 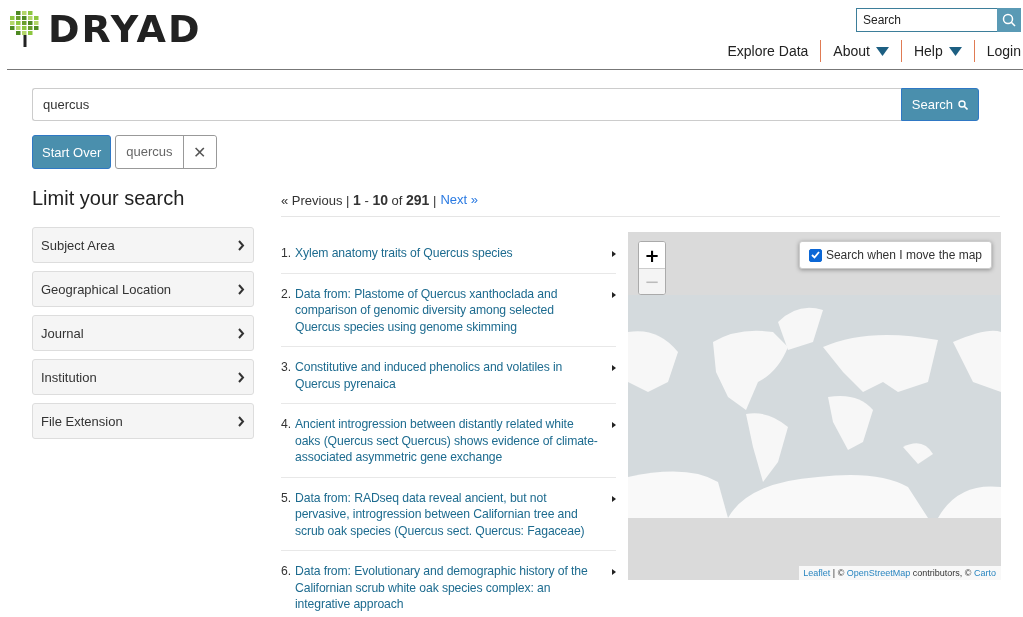 I want to click on nav-dropdown: Help, so click(x=937, y=51).